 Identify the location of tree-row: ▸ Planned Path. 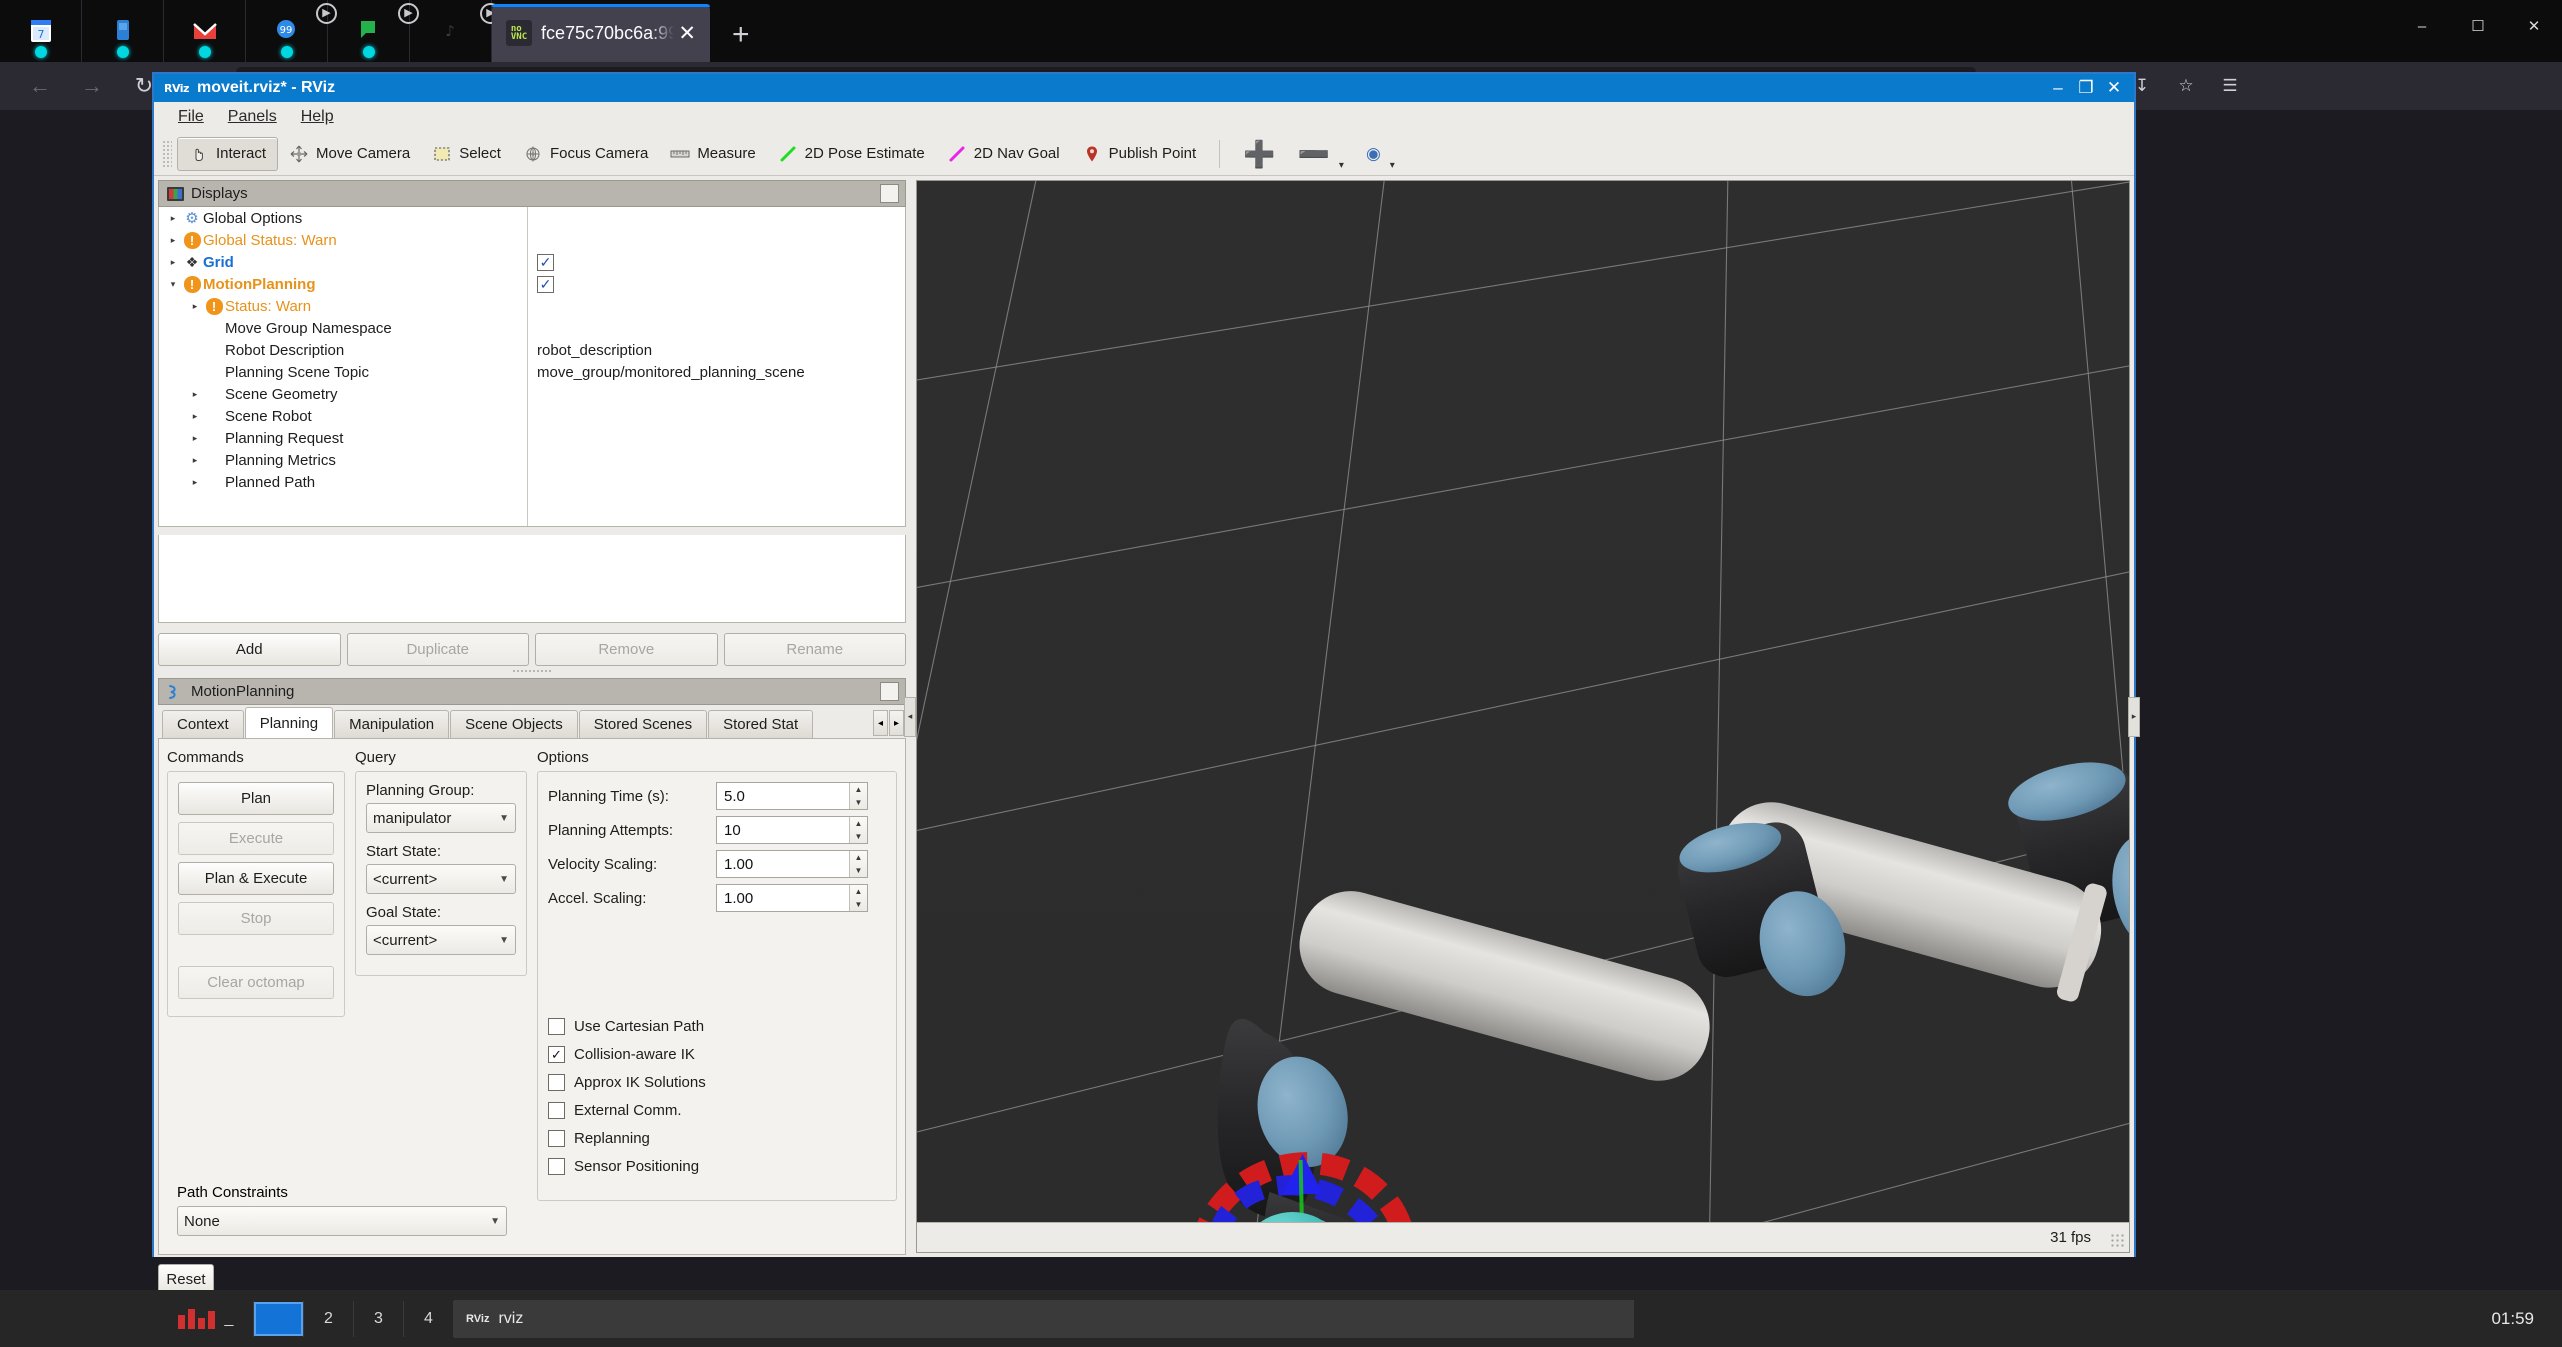
(532, 482).